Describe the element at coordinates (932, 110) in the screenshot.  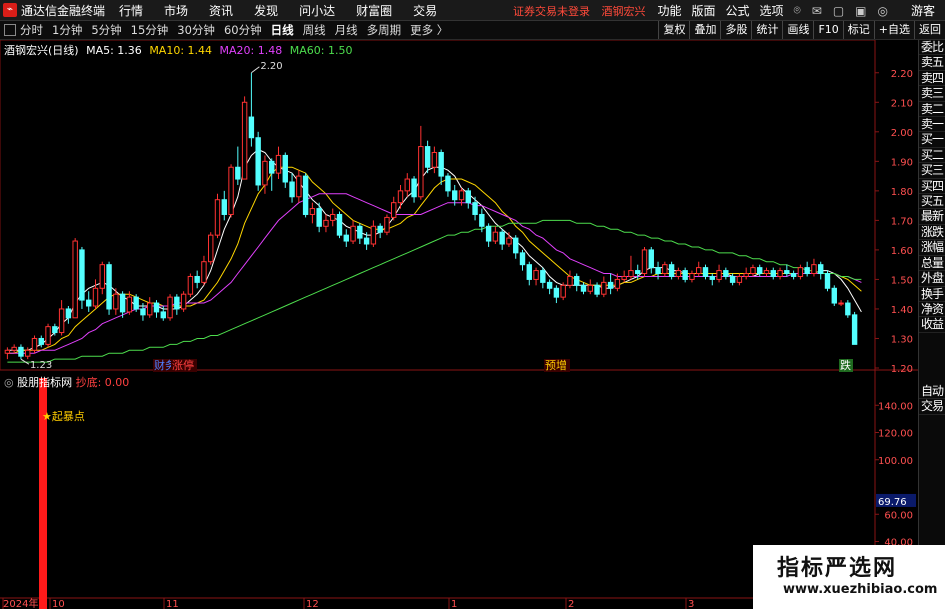
I see `sidebar-item: 卖二` at that location.